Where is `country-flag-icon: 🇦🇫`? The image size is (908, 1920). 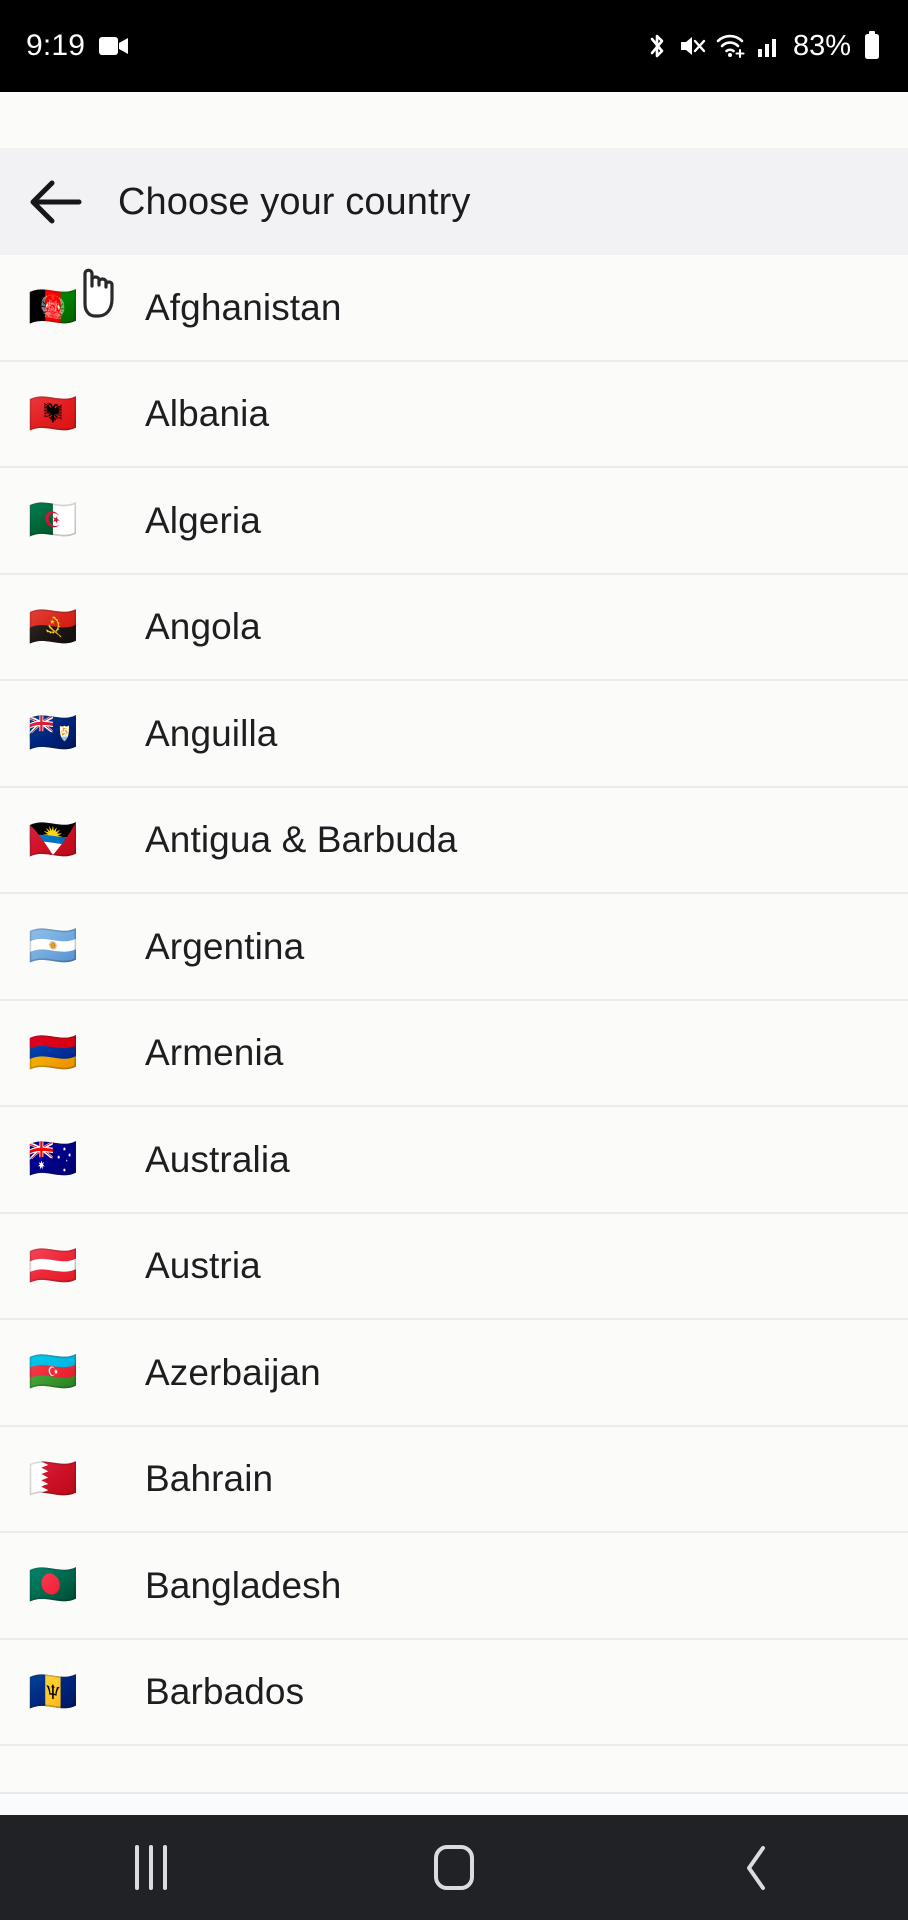
country-flag-icon: 🇦🇫 is located at coordinates (53, 307).